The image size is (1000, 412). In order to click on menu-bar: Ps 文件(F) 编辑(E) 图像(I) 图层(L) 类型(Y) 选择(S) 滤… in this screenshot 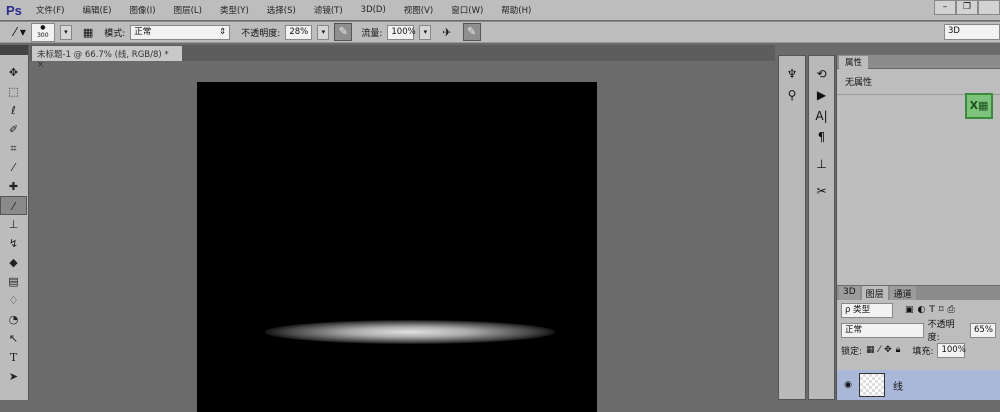, I will do `click(500, 10)`.